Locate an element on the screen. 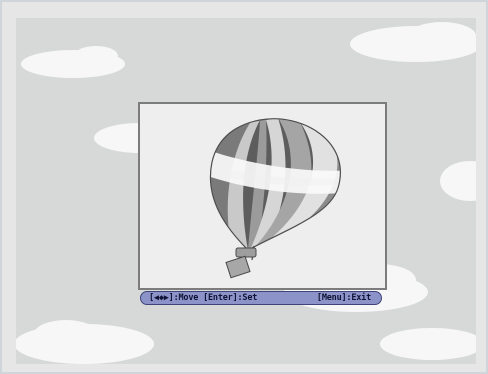 This screenshot has width=488, height=374. menu-exit-hint: [Menu]:Exit is located at coordinates (343, 298).